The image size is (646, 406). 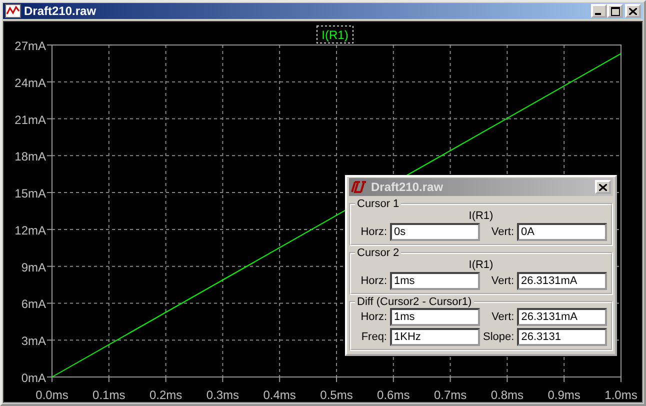 What do you see at coordinates (621, 395) in the screenshot?
I see `x-axis-label: 1.0ms` at bounding box center [621, 395].